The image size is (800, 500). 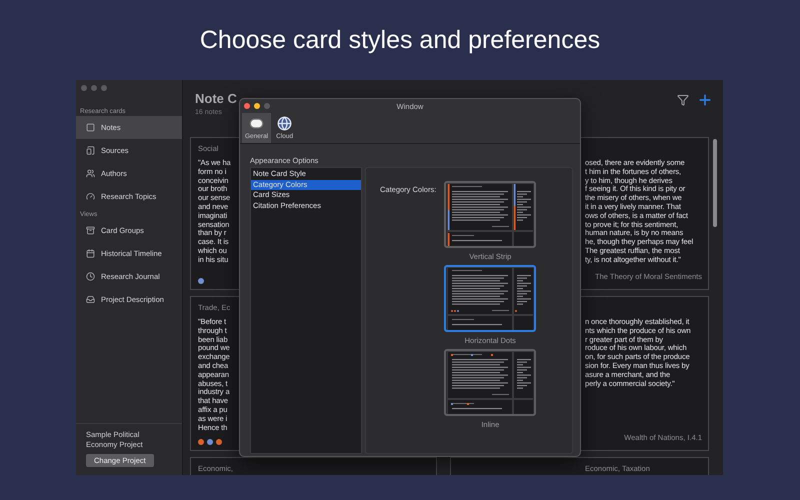 What do you see at coordinates (216, 99) in the screenshot?
I see `page-title: Note C` at bounding box center [216, 99].